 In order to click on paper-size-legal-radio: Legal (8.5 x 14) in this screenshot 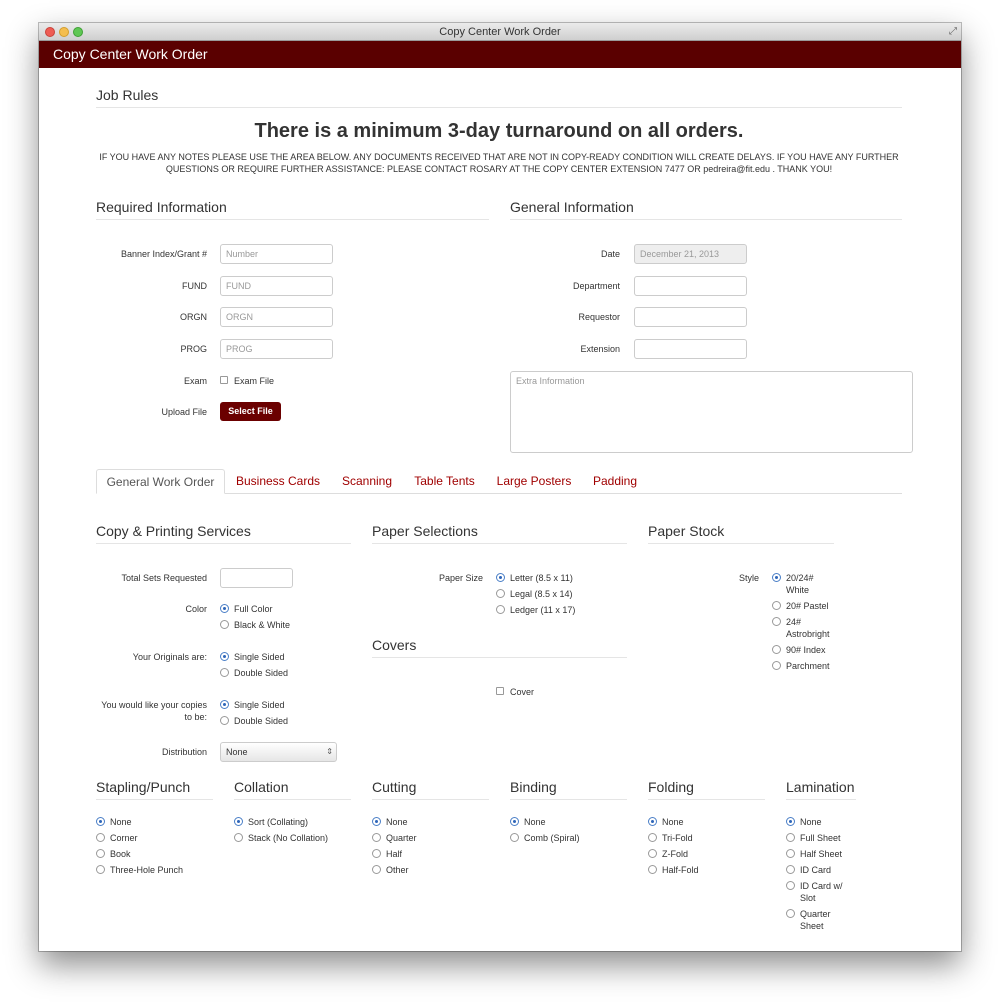, I will do `click(551, 594)`.